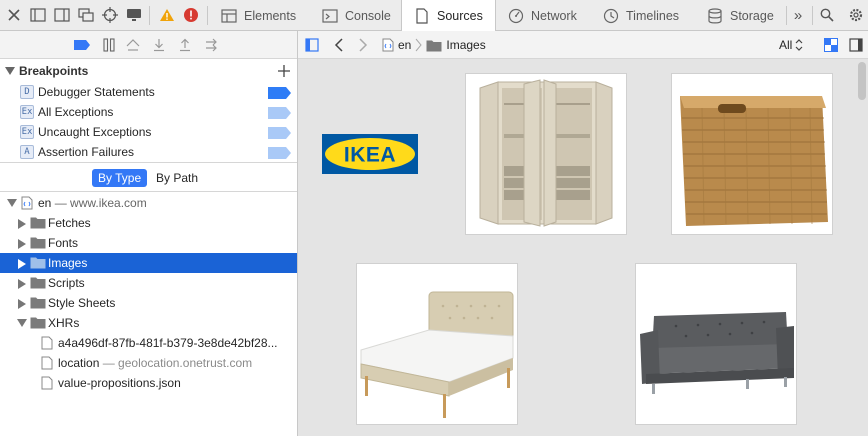 The width and height of the screenshot is (868, 436). Describe the element at coordinates (54, 71) in the screenshot. I see `breakpoints-title: Breakpoints` at that location.